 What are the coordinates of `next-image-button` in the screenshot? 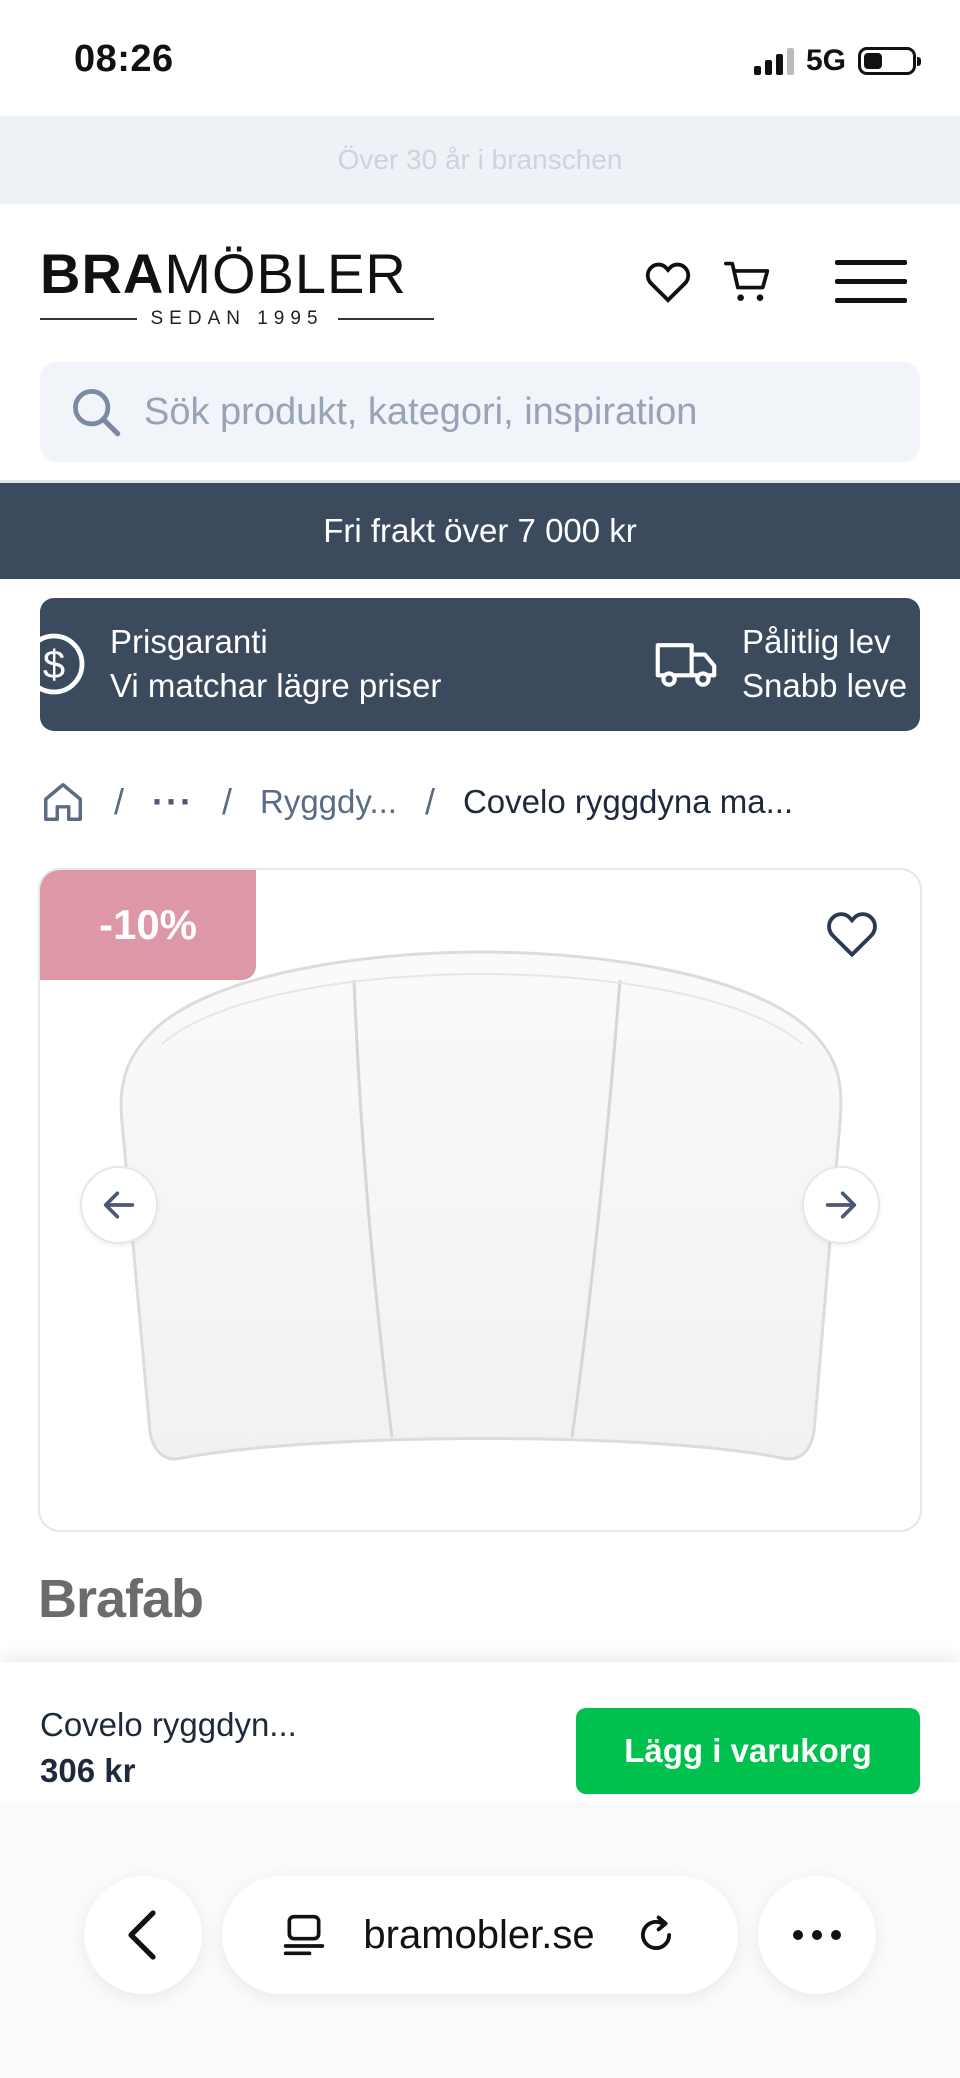 It's located at (841, 1205).